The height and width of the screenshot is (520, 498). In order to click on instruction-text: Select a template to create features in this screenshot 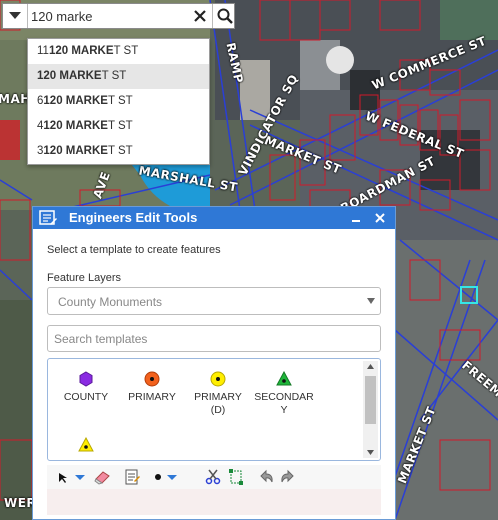, I will do `click(134, 250)`.